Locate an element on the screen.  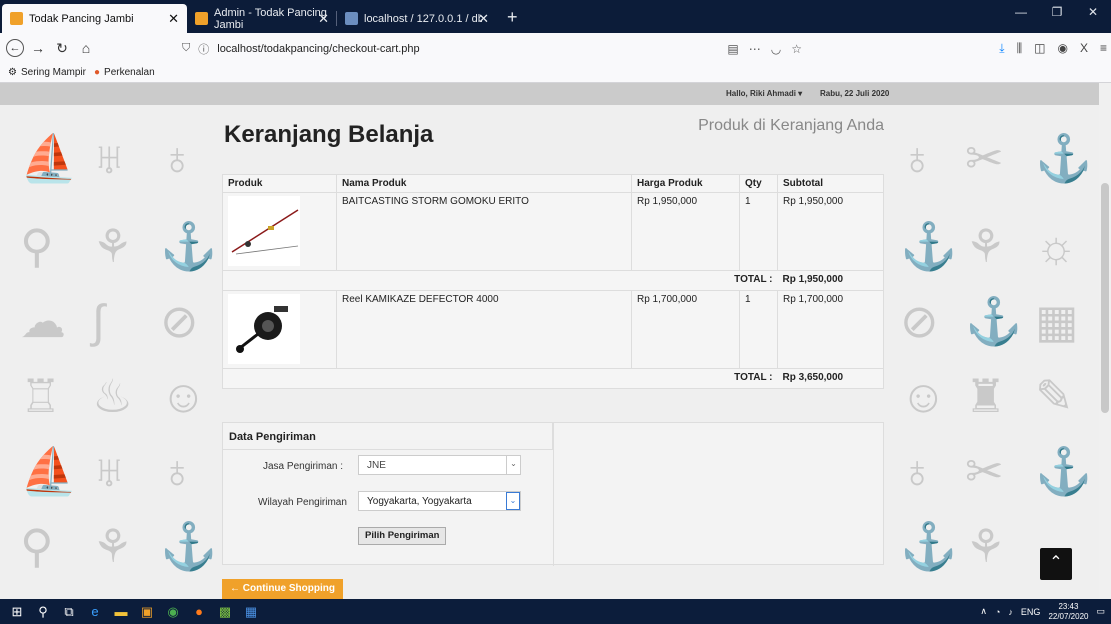
bookmark-perkenalan: ● Perkenalan is located at coordinates (124, 72).